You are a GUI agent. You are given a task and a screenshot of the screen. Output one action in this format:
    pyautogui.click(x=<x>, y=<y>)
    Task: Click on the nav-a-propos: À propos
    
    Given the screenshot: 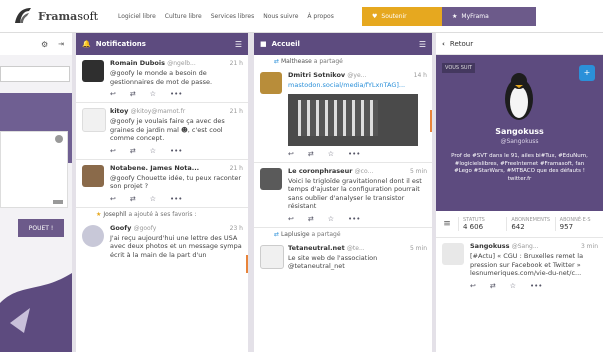 What is the action you would take?
    pyautogui.click(x=320, y=16)
    